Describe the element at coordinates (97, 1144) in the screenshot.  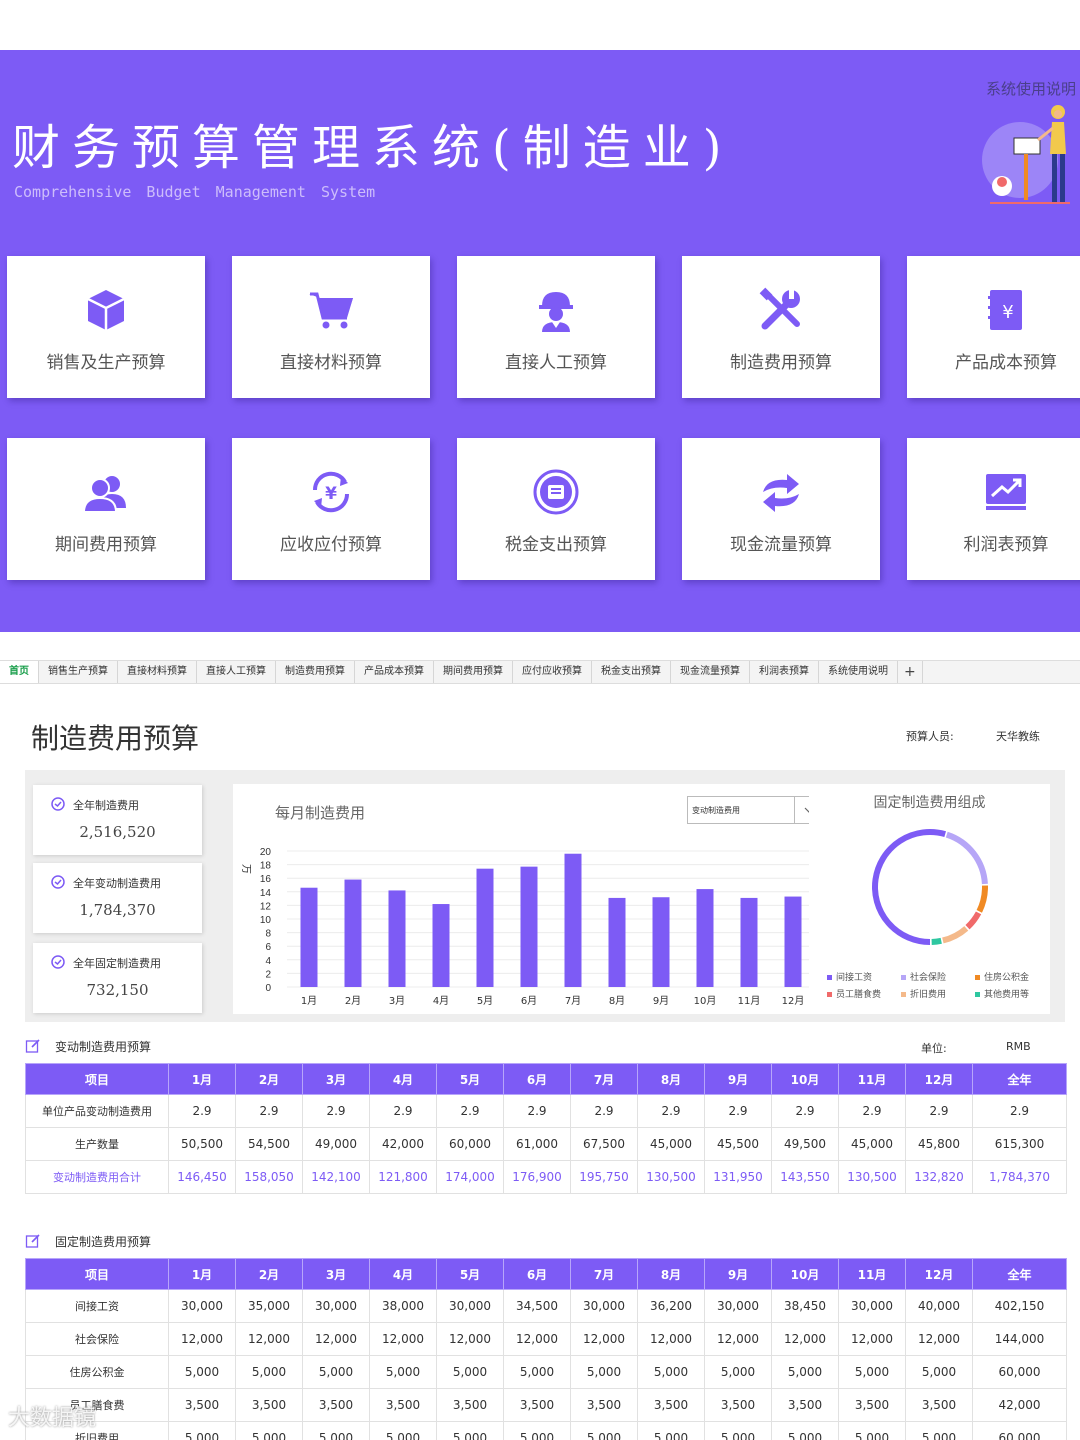
I see `row-label-cell: 生产数量` at that location.